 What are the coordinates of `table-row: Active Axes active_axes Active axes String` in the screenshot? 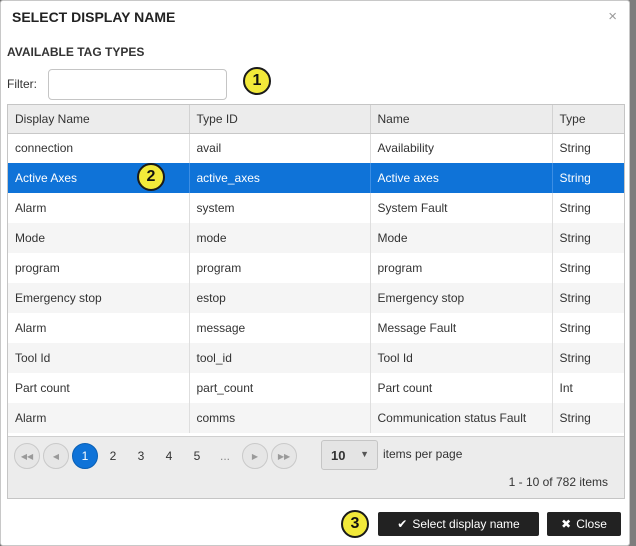 It's located at (316, 178).